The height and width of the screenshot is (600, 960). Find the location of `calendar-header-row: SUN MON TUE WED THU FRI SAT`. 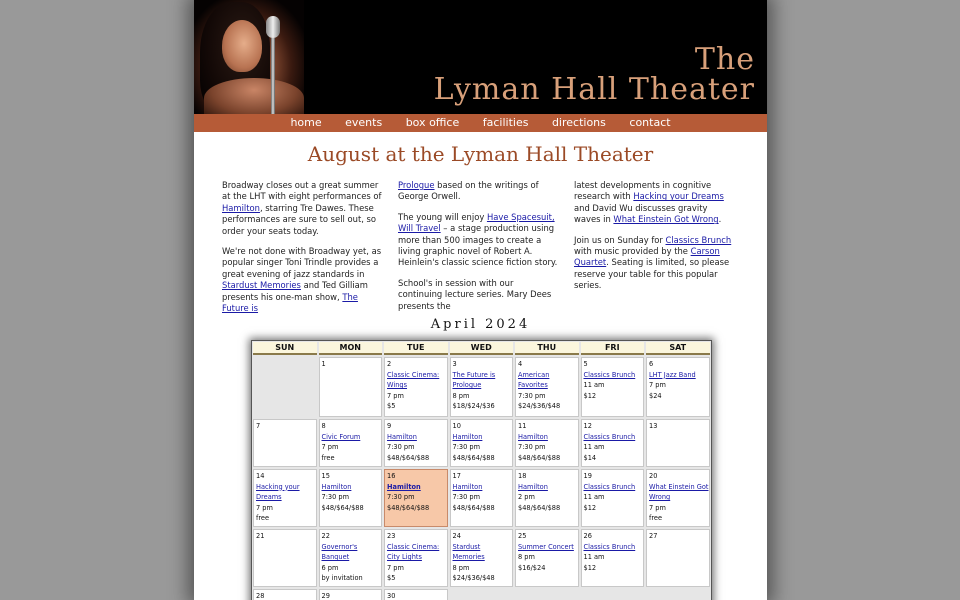

calendar-header-row: SUN MON TUE WED THU FRI SAT is located at coordinates (481, 348).